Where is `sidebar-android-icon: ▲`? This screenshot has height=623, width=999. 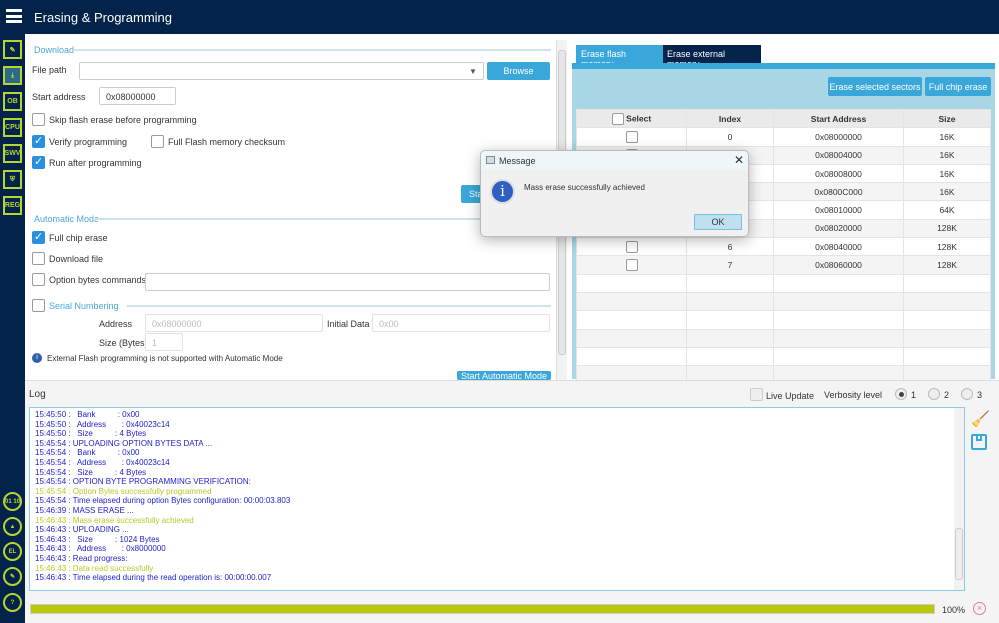 sidebar-android-icon: ▲ is located at coordinates (12, 526).